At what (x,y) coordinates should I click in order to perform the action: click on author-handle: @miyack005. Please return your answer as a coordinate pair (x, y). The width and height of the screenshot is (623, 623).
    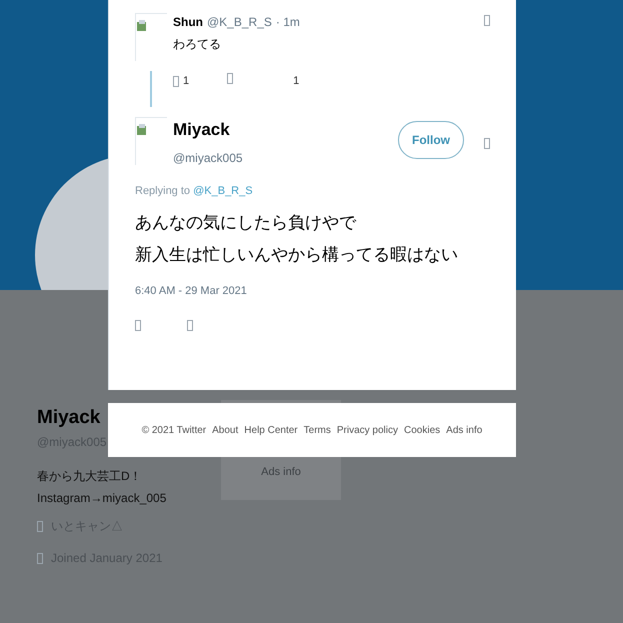
    Looking at the image, I should click on (208, 158).